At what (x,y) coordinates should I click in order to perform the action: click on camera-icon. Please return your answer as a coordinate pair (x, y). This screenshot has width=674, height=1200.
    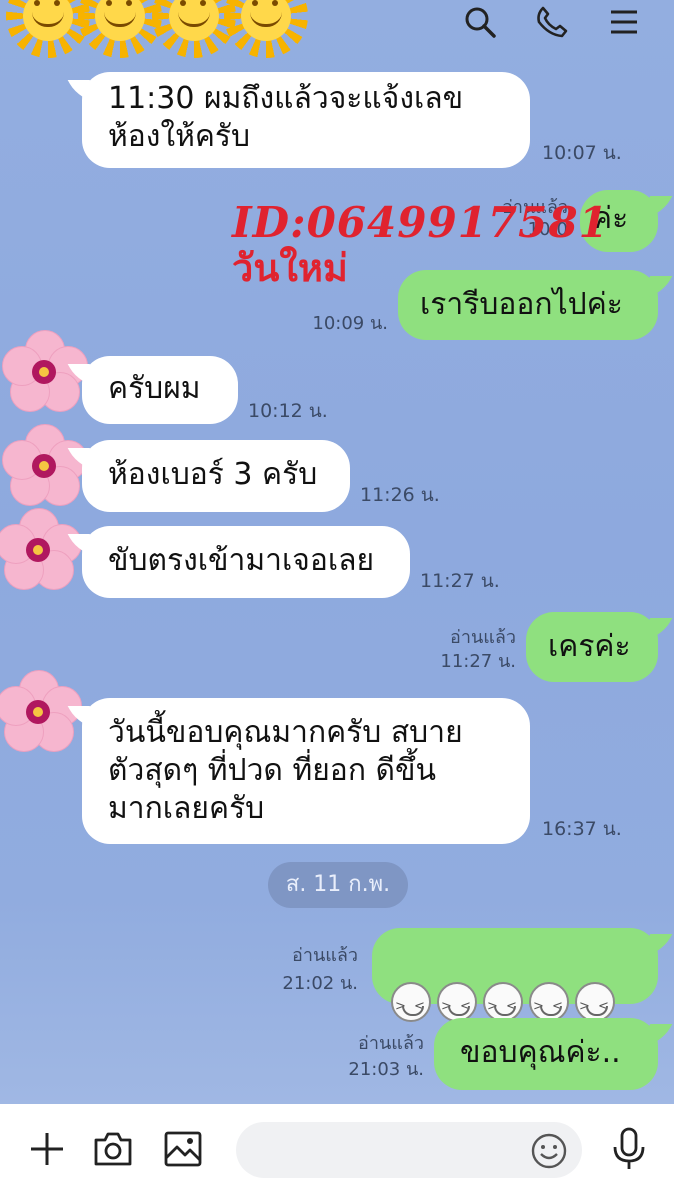
    Looking at the image, I should click on (113, 1149).